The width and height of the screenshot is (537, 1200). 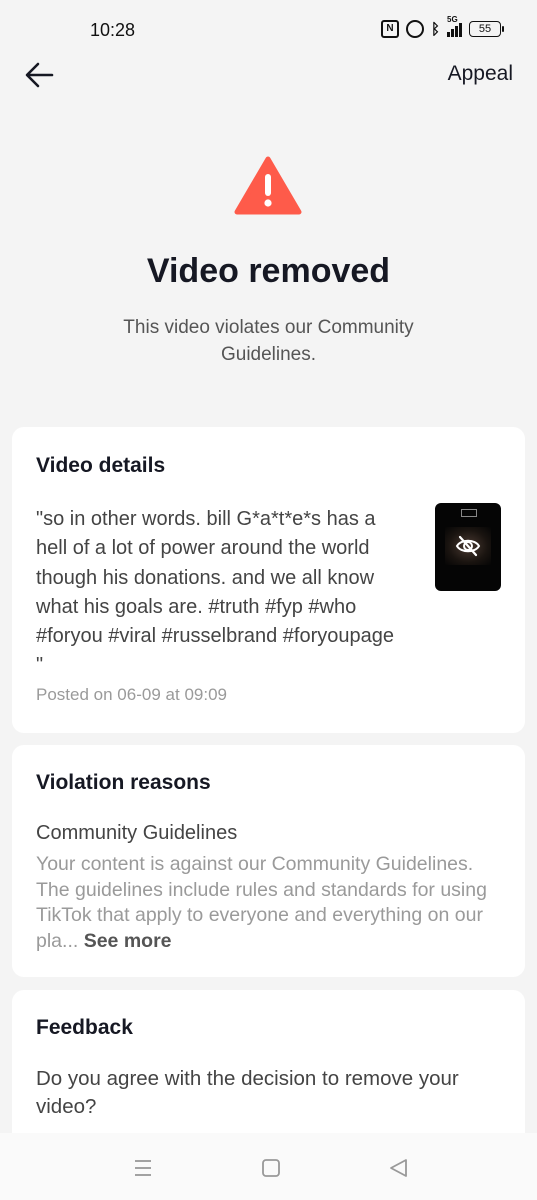 I want to click on menu-icon, so click(x=143, y=1168).